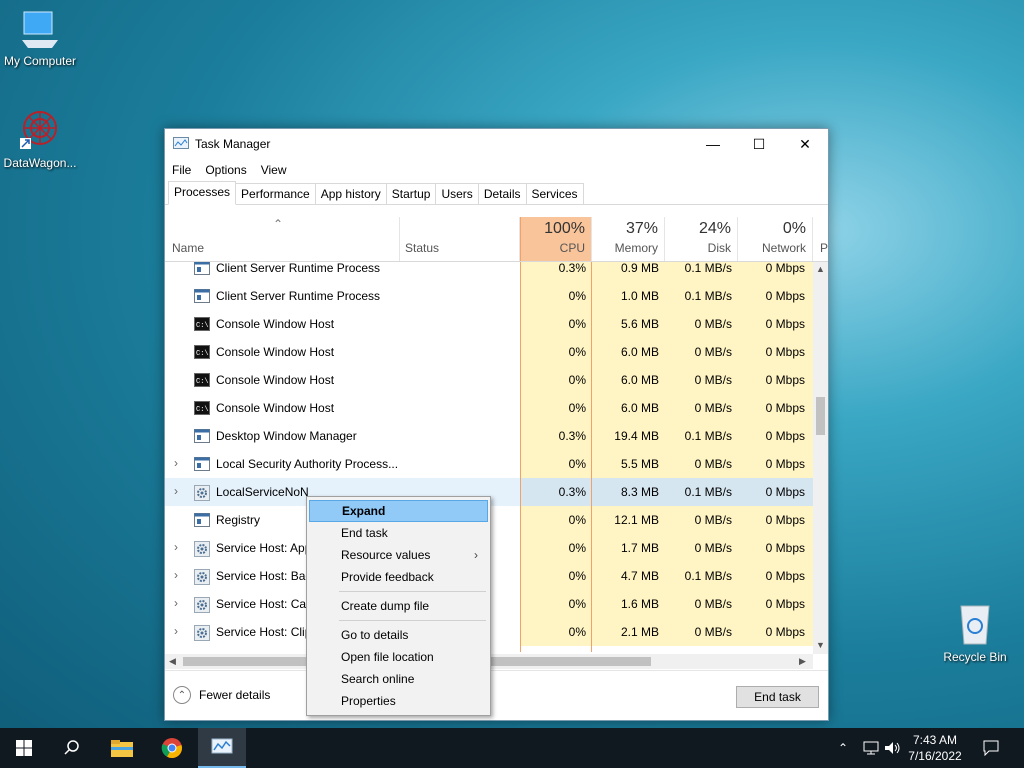  What do you see at coordinates (893, 748) in the screenshot?
I see `volume-tray-icon` at bounding box center [893, 748].